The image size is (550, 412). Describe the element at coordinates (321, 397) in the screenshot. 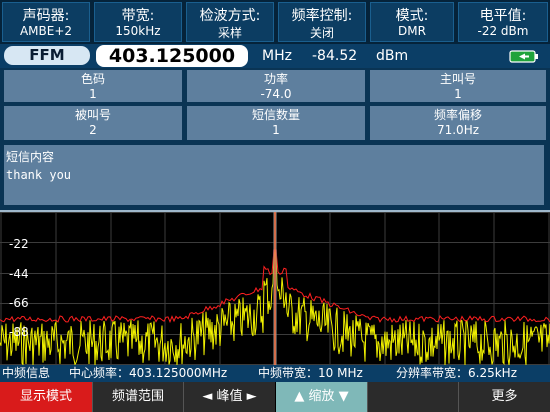

I see `zoom-button: ▲ 缩放 ▼` at that location.